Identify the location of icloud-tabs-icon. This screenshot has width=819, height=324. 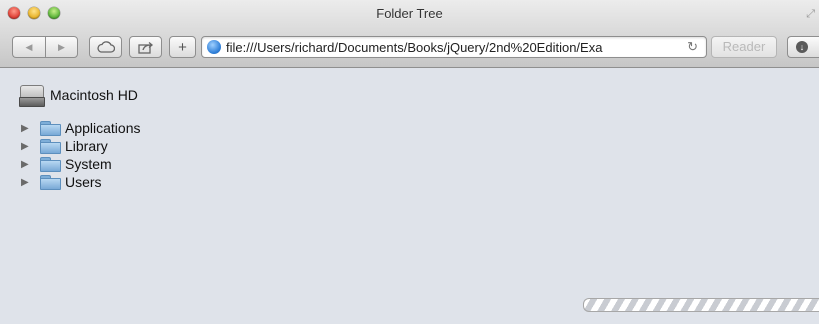
(105, 47).